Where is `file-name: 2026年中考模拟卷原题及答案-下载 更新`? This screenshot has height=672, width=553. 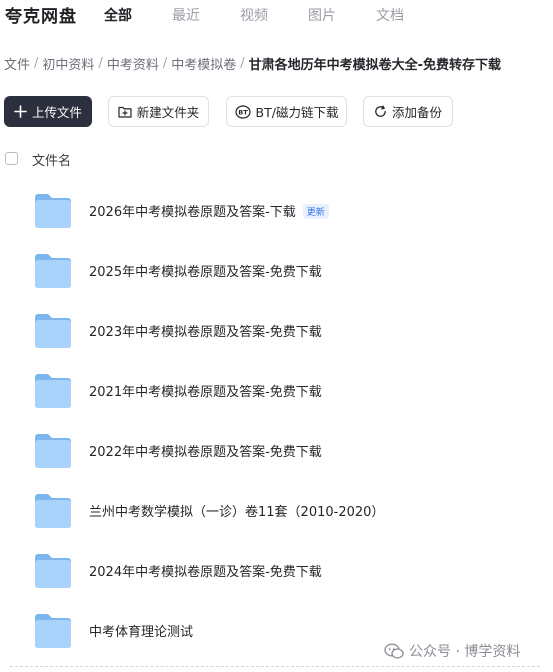 file-name: 2026年中考模拟卷原题及答案-下载 更新 is located at coordinates (209, 210).